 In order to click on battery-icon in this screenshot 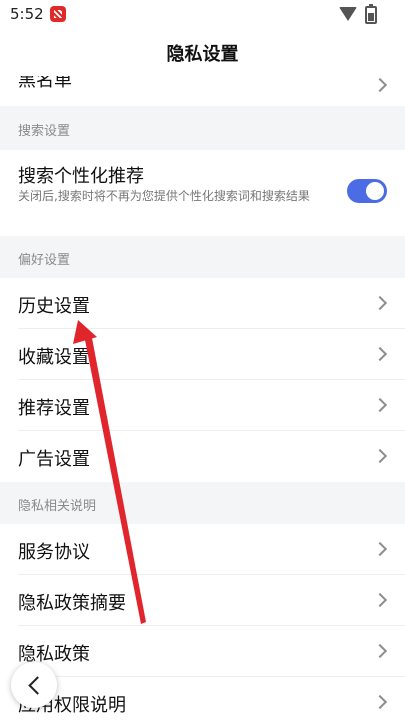, I will do `click(371, 14)`.